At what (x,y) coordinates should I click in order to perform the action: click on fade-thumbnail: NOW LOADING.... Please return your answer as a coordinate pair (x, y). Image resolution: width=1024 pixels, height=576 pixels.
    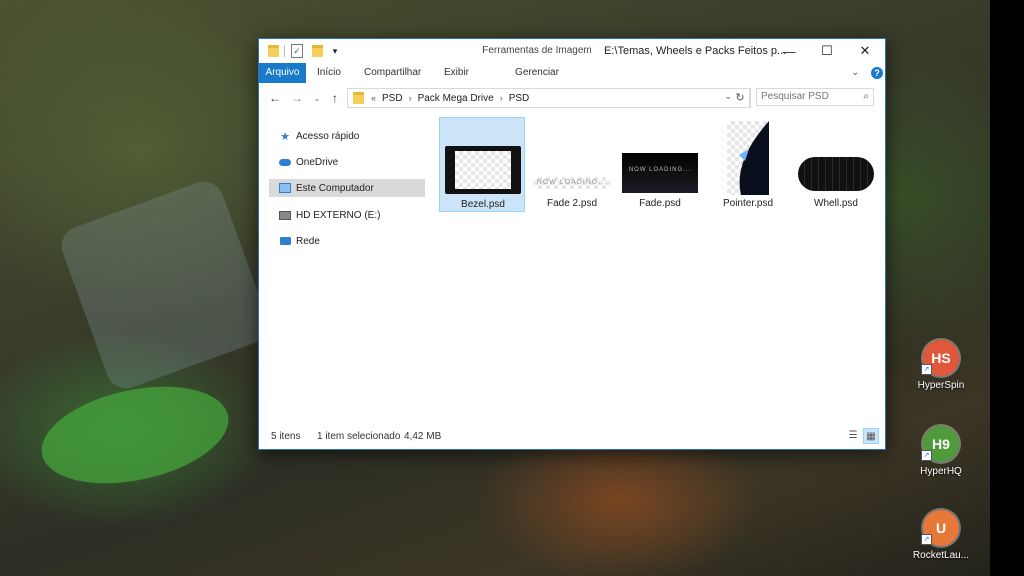
    Looking at the image, I should click on (660, 173).